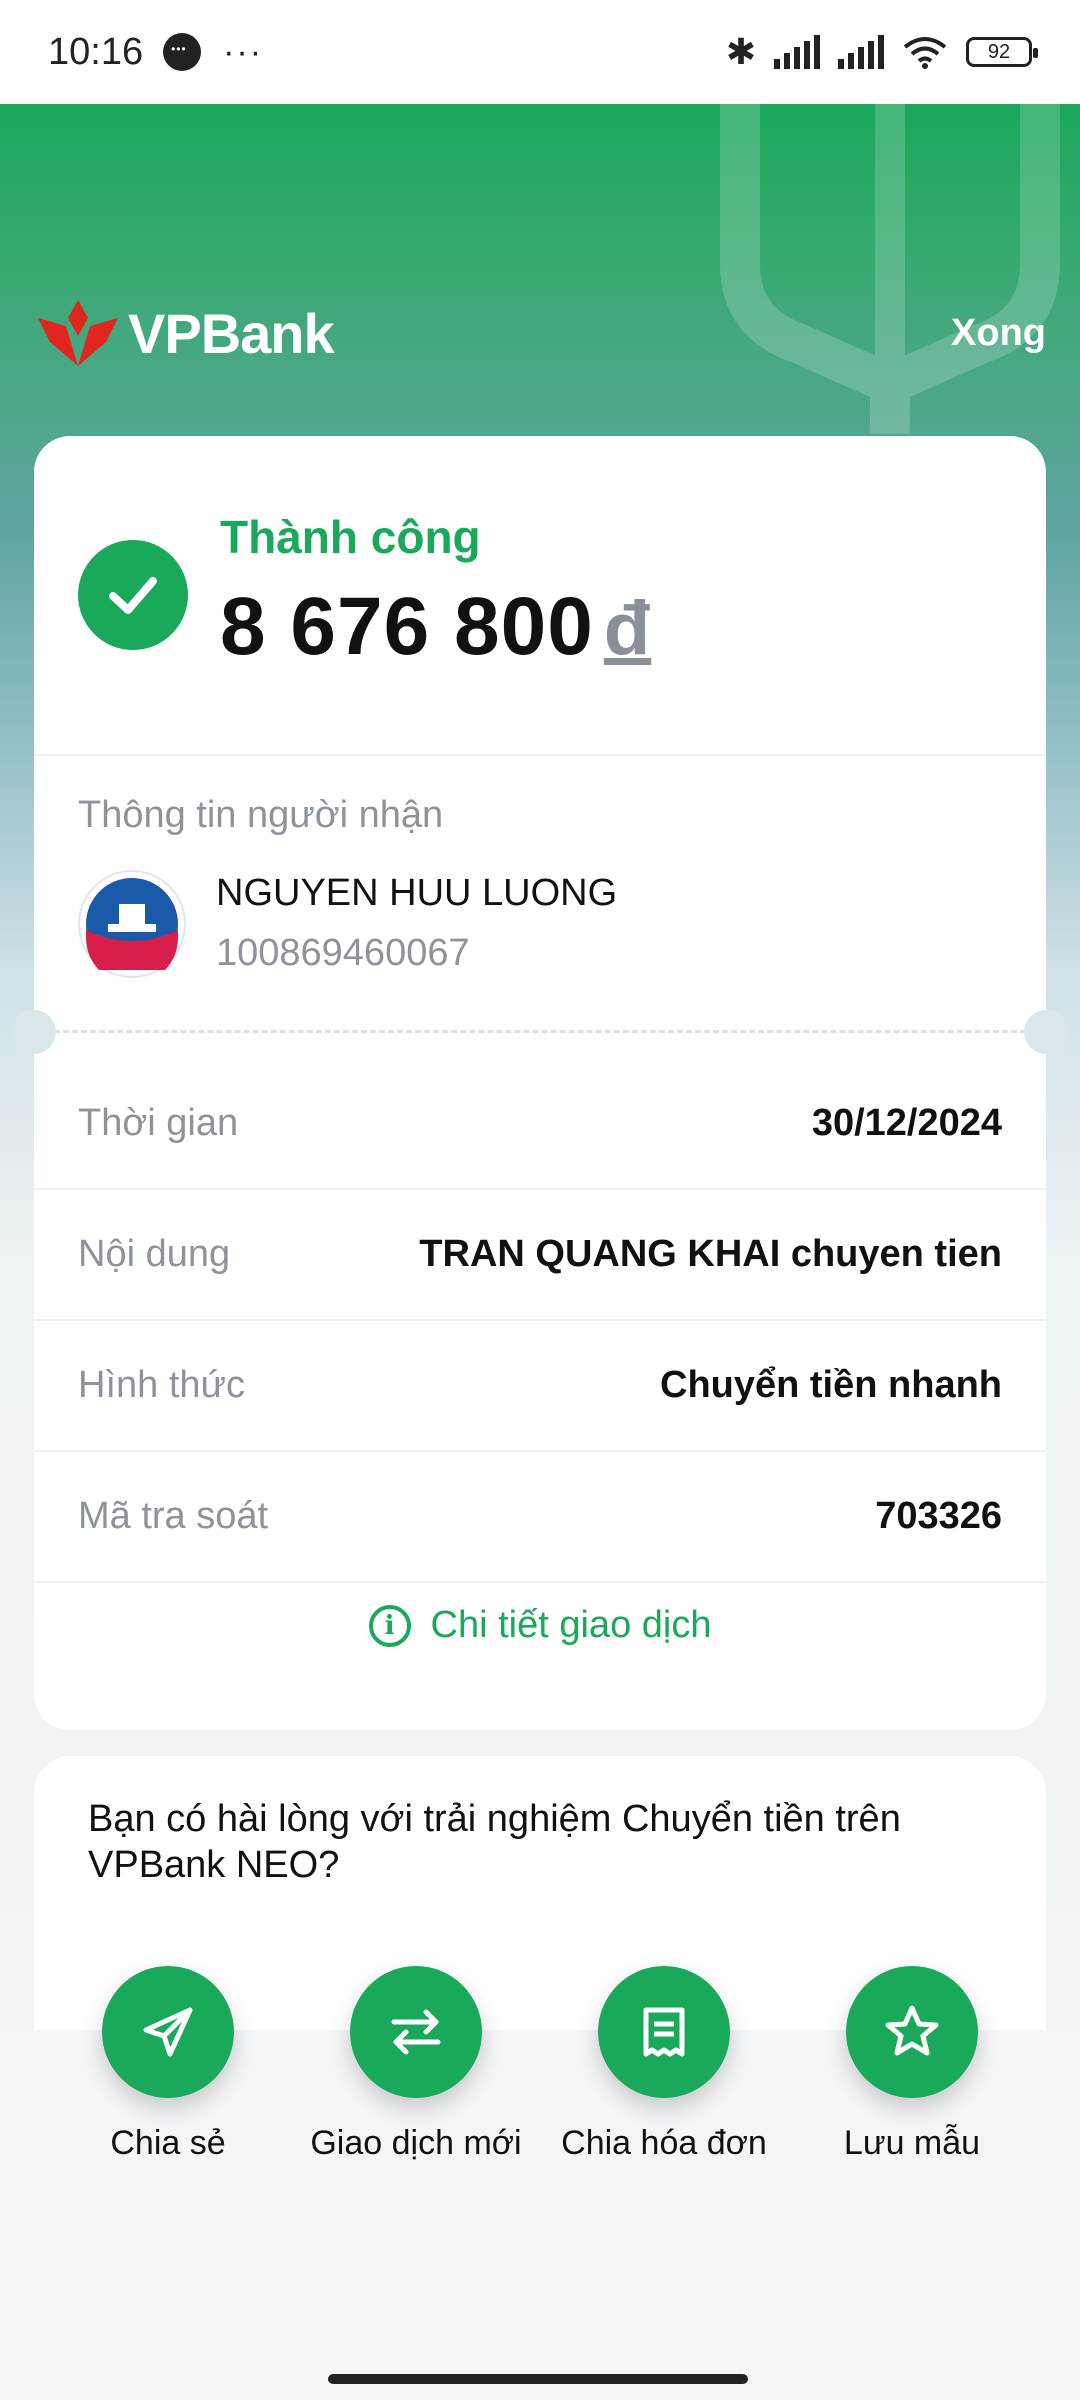 The image size is (1080, 2400). What do you see at coordinates (571, 1625) in the screenshot?
I see `transaction-details-label: Chi tiết giao dịch` at bounding box center [571, 1625].